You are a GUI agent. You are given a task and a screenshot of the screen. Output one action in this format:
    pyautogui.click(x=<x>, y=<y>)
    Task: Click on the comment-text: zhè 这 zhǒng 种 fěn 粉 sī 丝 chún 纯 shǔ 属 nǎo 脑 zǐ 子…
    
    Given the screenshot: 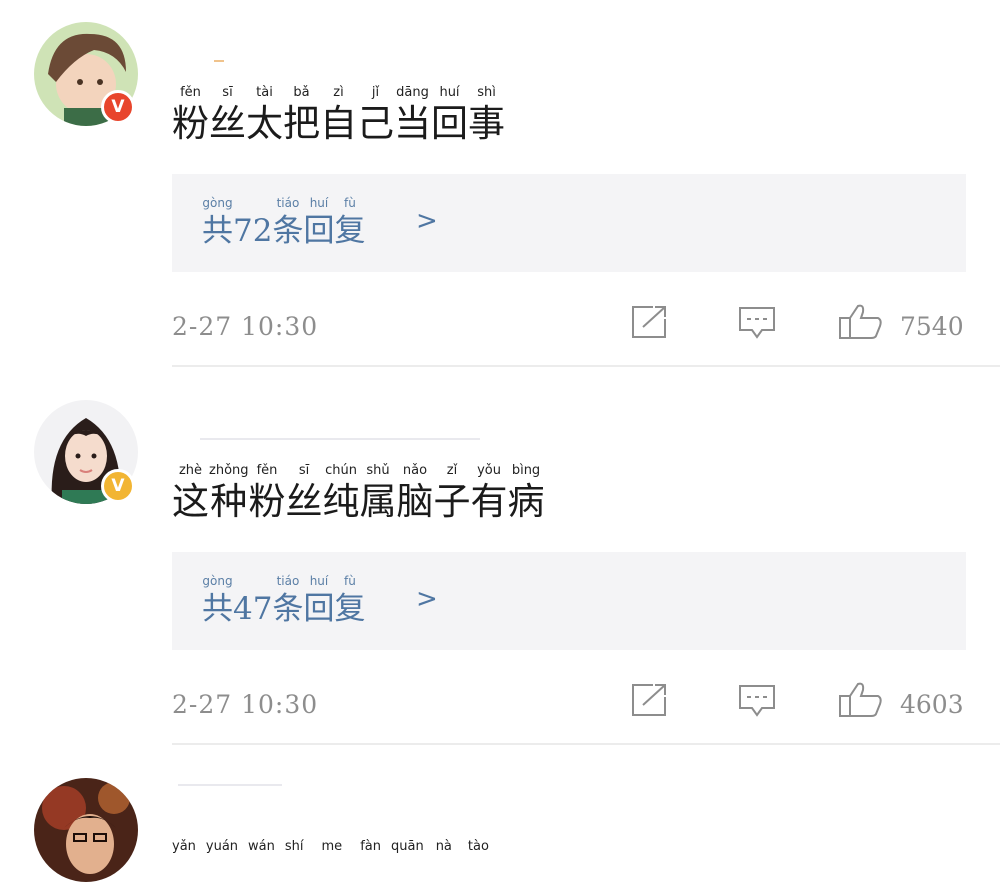 What is the action you would take?
    pyautogui.click(x=358, y=493)
    